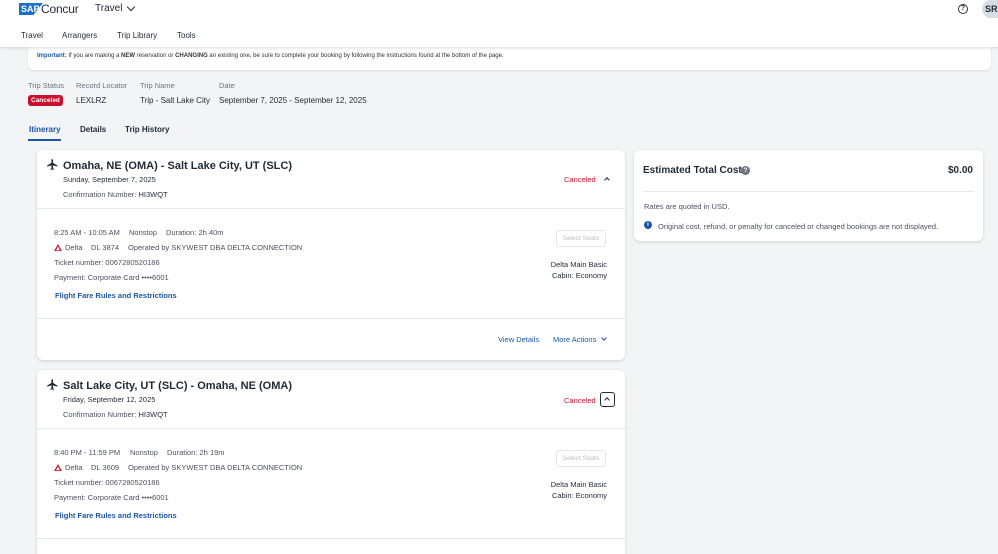  What do you see at coordinates (46, 85) in the screenshot?
I see `trip-status-label: Trip Status` at bounding box center [46, 85].